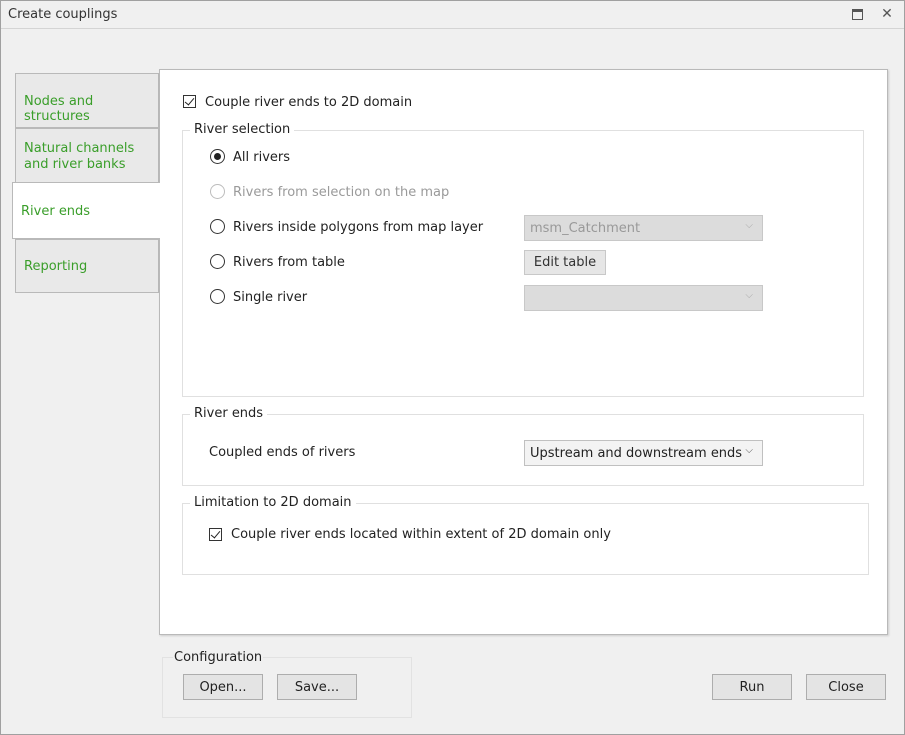 This screenshot has height=735, width=905. What do you see at coordinates (273, 502) in the screenshot?
I see `limitation-title: Limitation to 2D domain` at bounding box center [273, 502].